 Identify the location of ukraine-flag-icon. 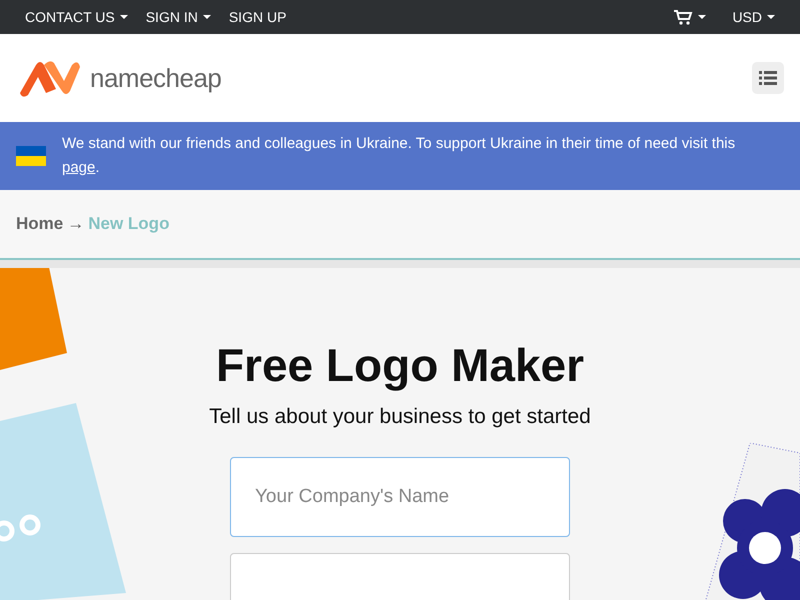
(31, 156).